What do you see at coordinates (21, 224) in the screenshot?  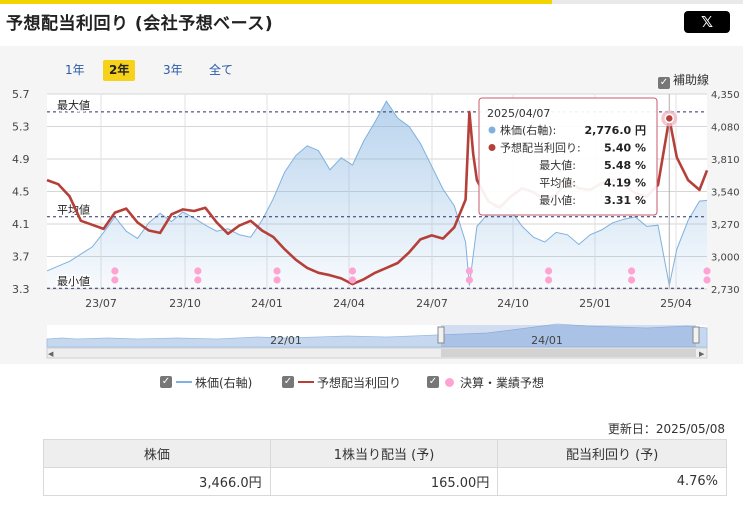 I see `y-left-tick-label: 4.1` at bounding box center [21, 224].